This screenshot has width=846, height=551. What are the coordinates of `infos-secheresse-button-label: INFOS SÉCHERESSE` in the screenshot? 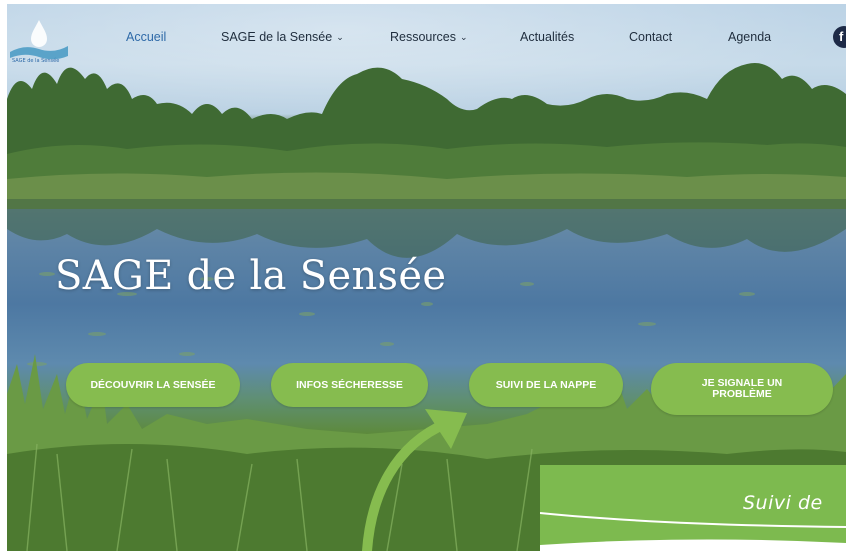 It's located at (349, 384).